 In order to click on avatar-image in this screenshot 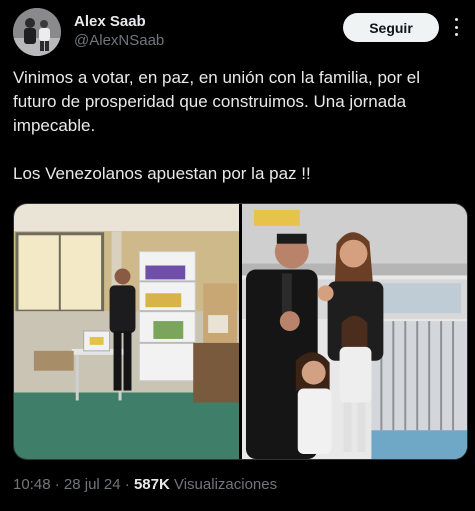, I will do `click(37, 32)`.